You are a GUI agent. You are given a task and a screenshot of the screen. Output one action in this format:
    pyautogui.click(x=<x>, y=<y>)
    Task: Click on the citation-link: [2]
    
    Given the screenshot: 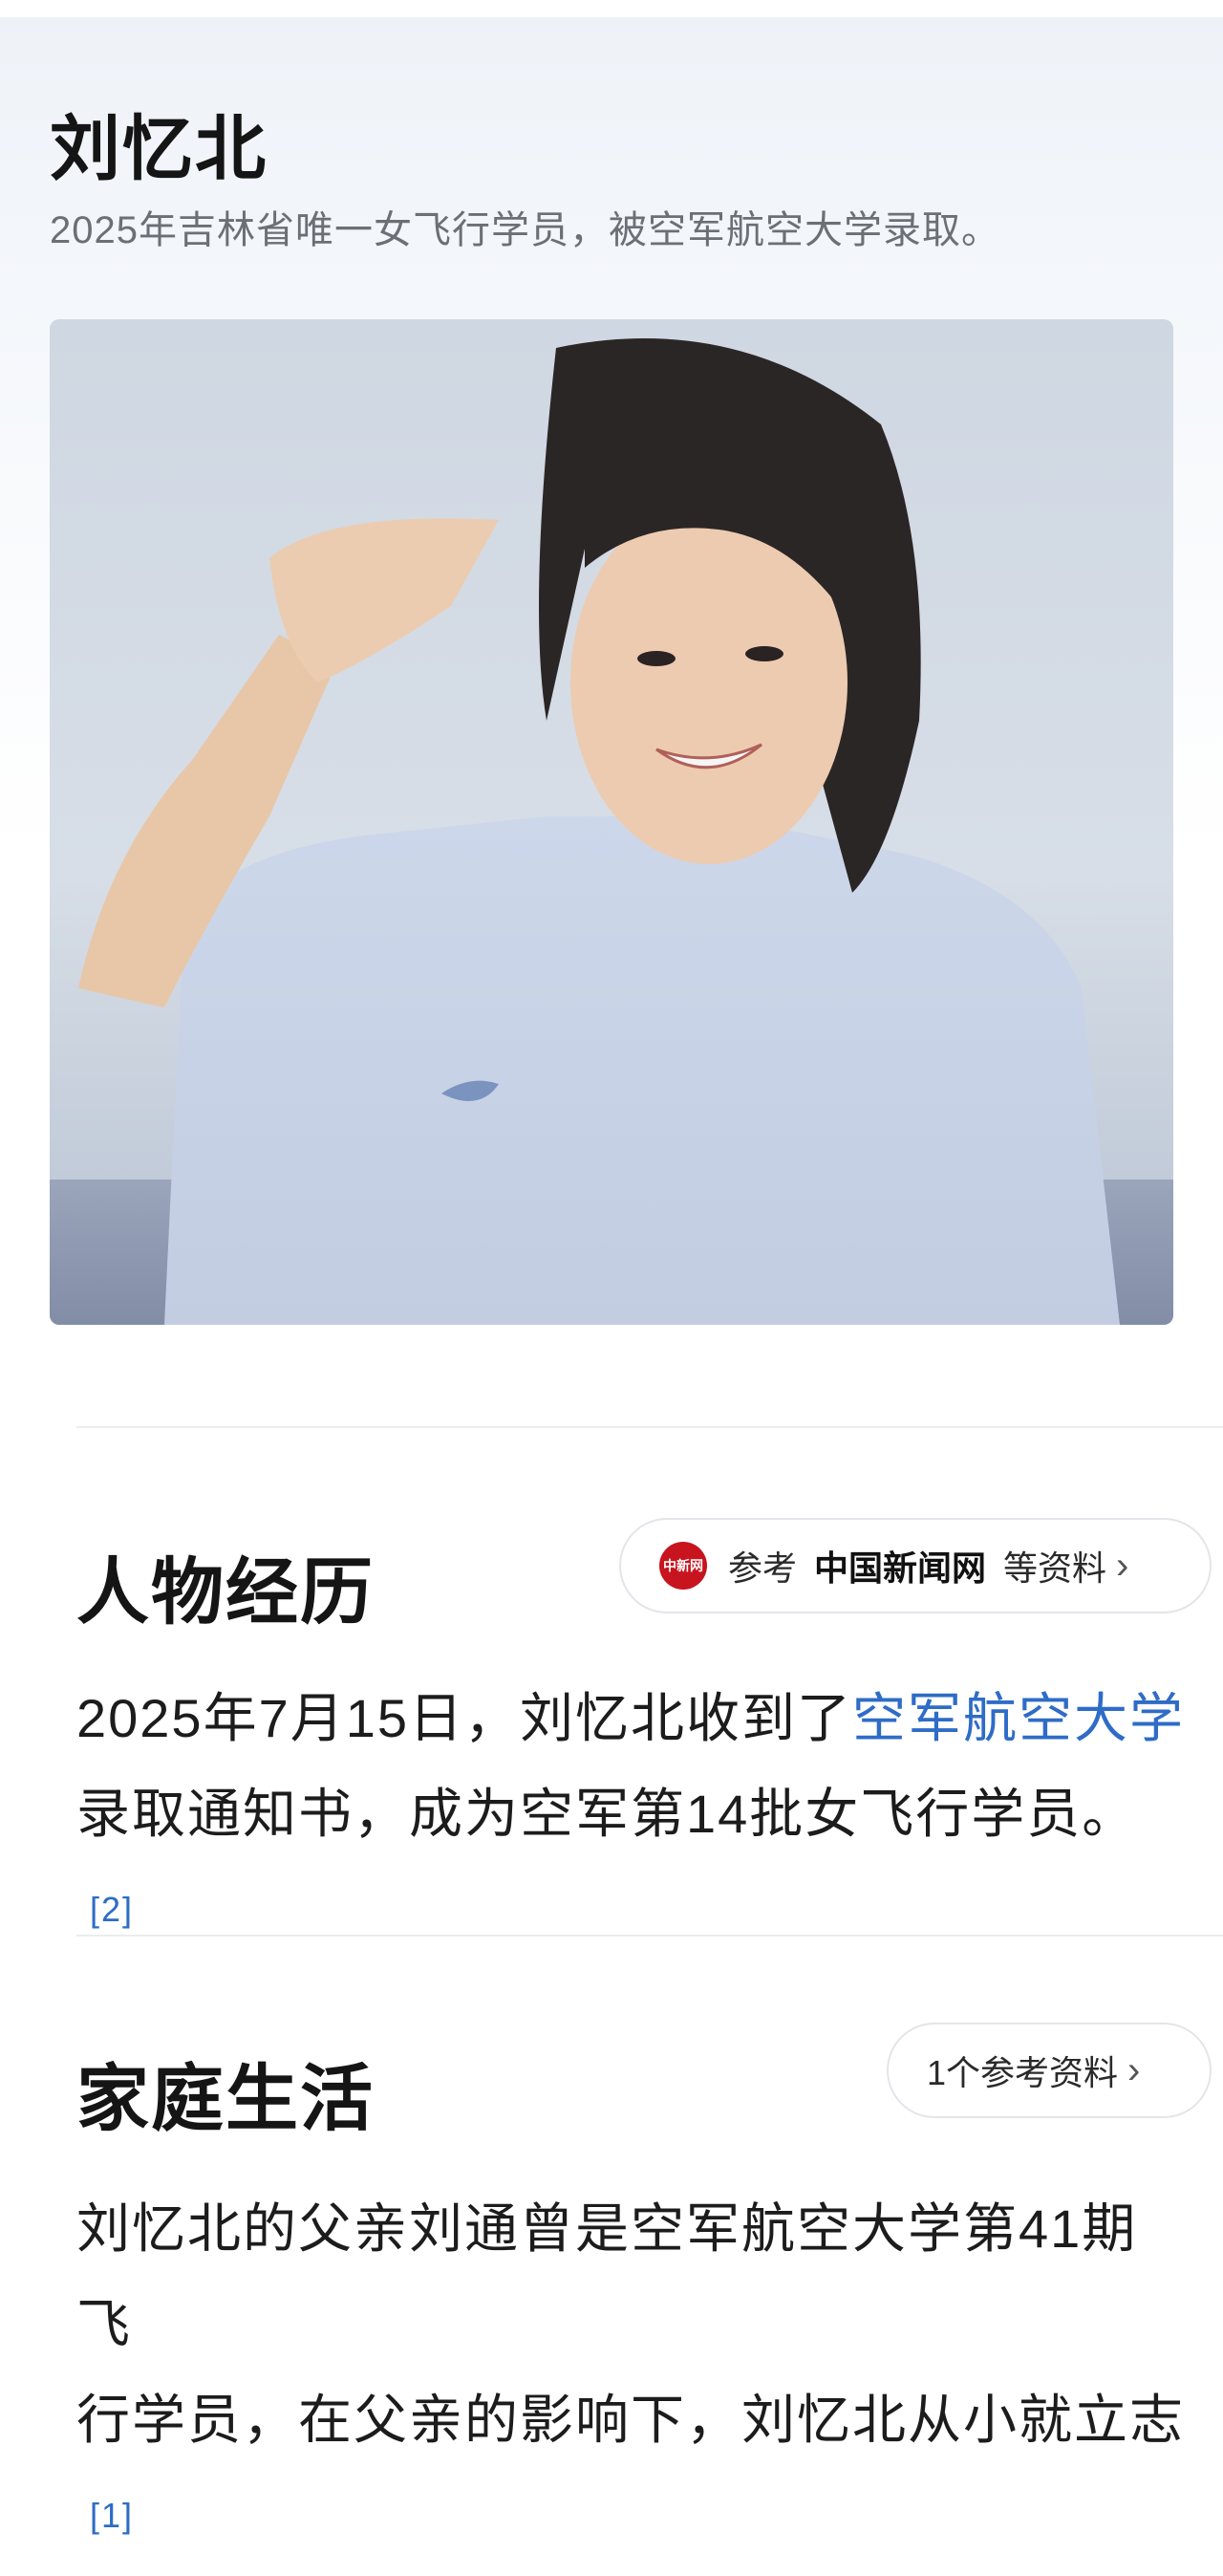 What is the action you would take?
    pyautogui.click(x=112, y=1909)
    